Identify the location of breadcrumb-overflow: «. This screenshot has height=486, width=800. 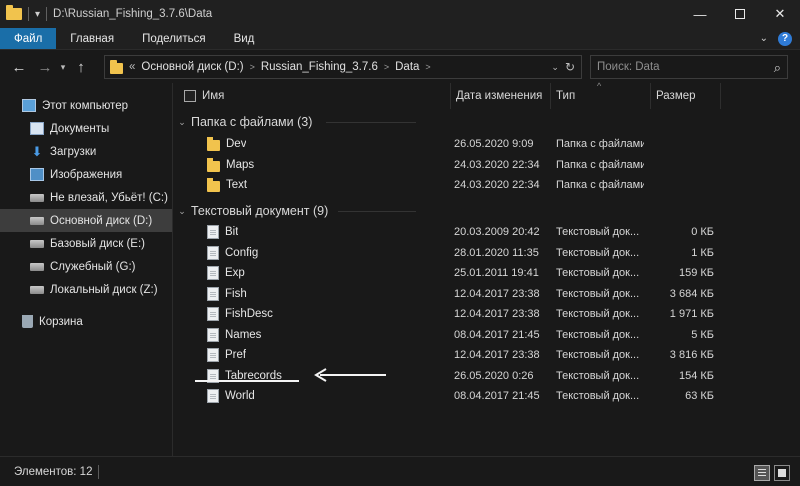
(132, 67).